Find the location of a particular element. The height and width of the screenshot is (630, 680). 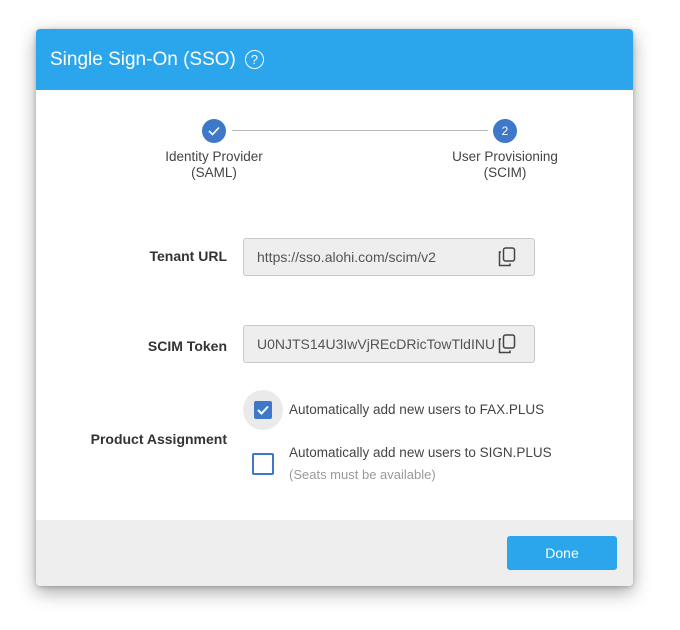

scim-token-value: U0NJTS14U3IwVjREcDRicTowTldINU is located at coordinates (376, 344).